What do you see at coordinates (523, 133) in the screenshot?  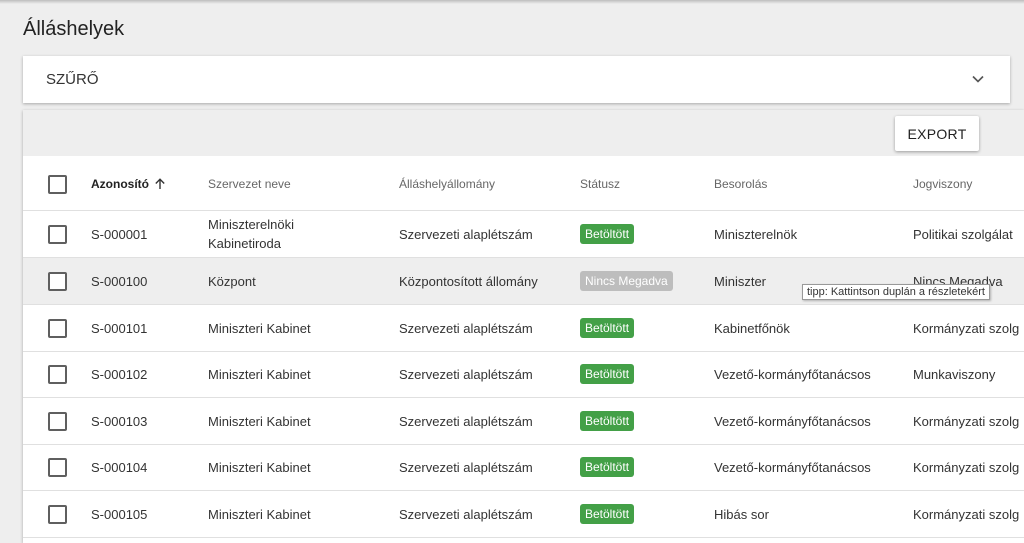 I see `table-toolbar: EXPORT` at bounding box center [523, 133].